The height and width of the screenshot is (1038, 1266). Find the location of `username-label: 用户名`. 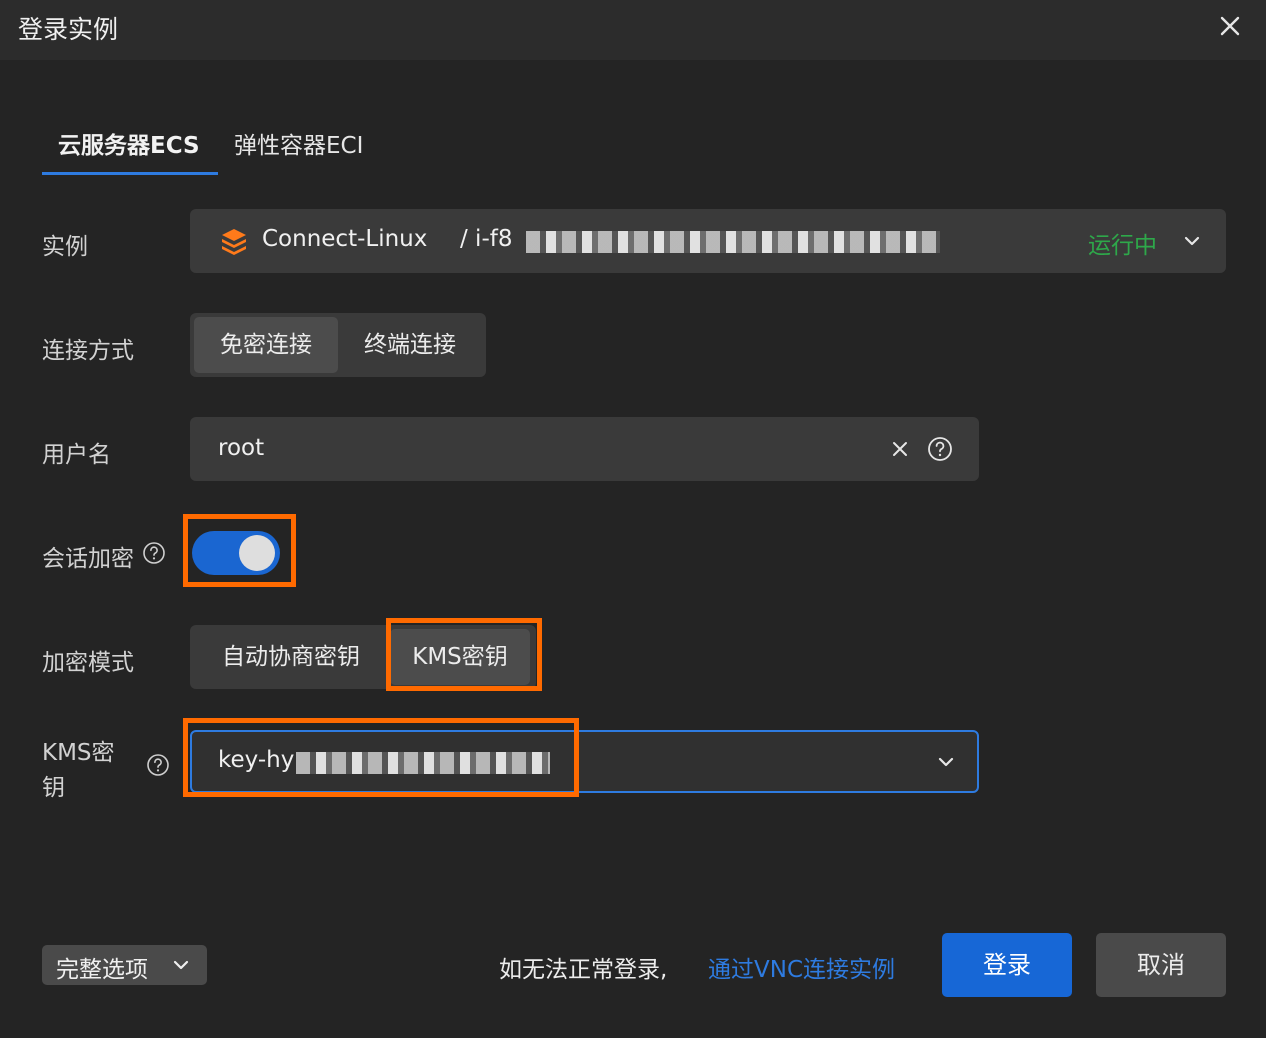

username-label: 用户名 is located at coordinates (76, 455).